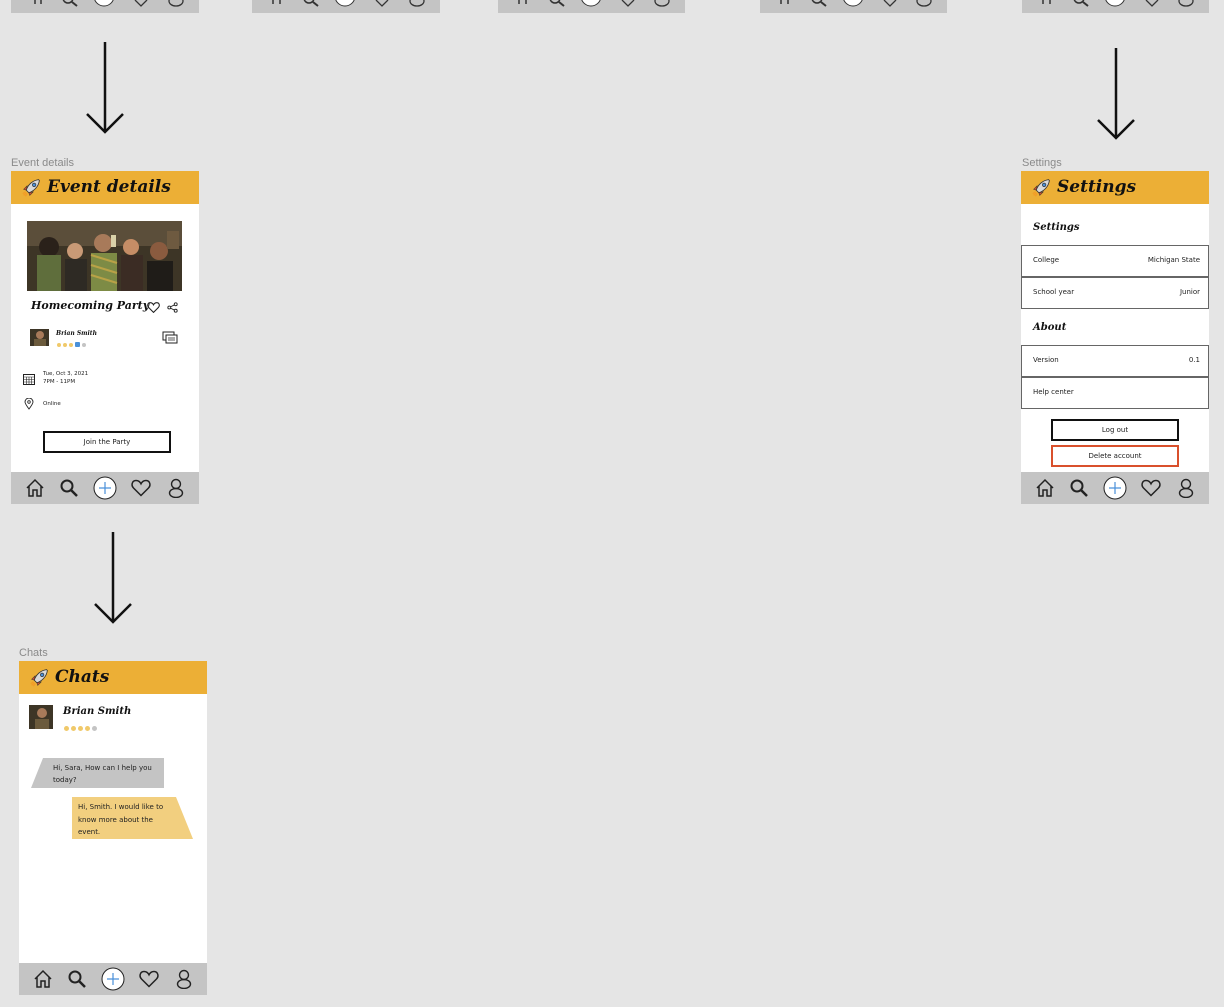 The width and height of the screenshot is (1224, 1007). I want to click on top-frame-2-navbar, so click(346, 6).